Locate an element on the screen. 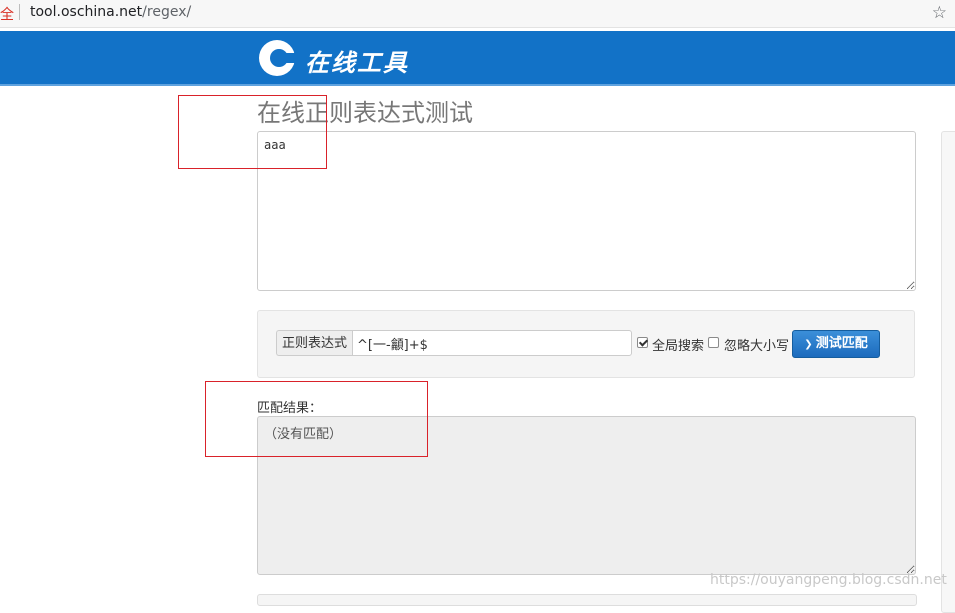  regex-form-panel: 正则表达式 全局搜索 忽略大小写 ❯测试匹配 is located at coordinates (586, 344).